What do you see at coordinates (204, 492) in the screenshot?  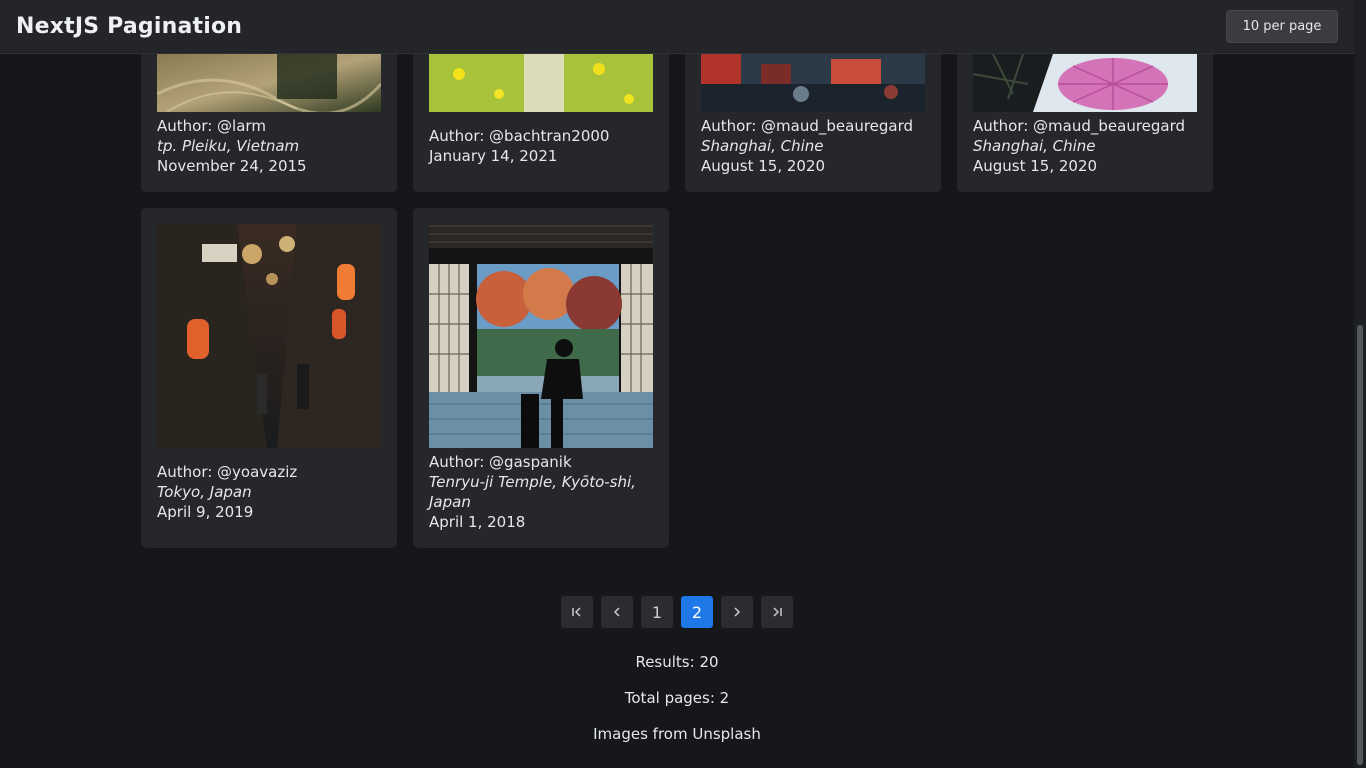 I see `card-location: Tokyo, Japan` at bounding box center [204, 492].